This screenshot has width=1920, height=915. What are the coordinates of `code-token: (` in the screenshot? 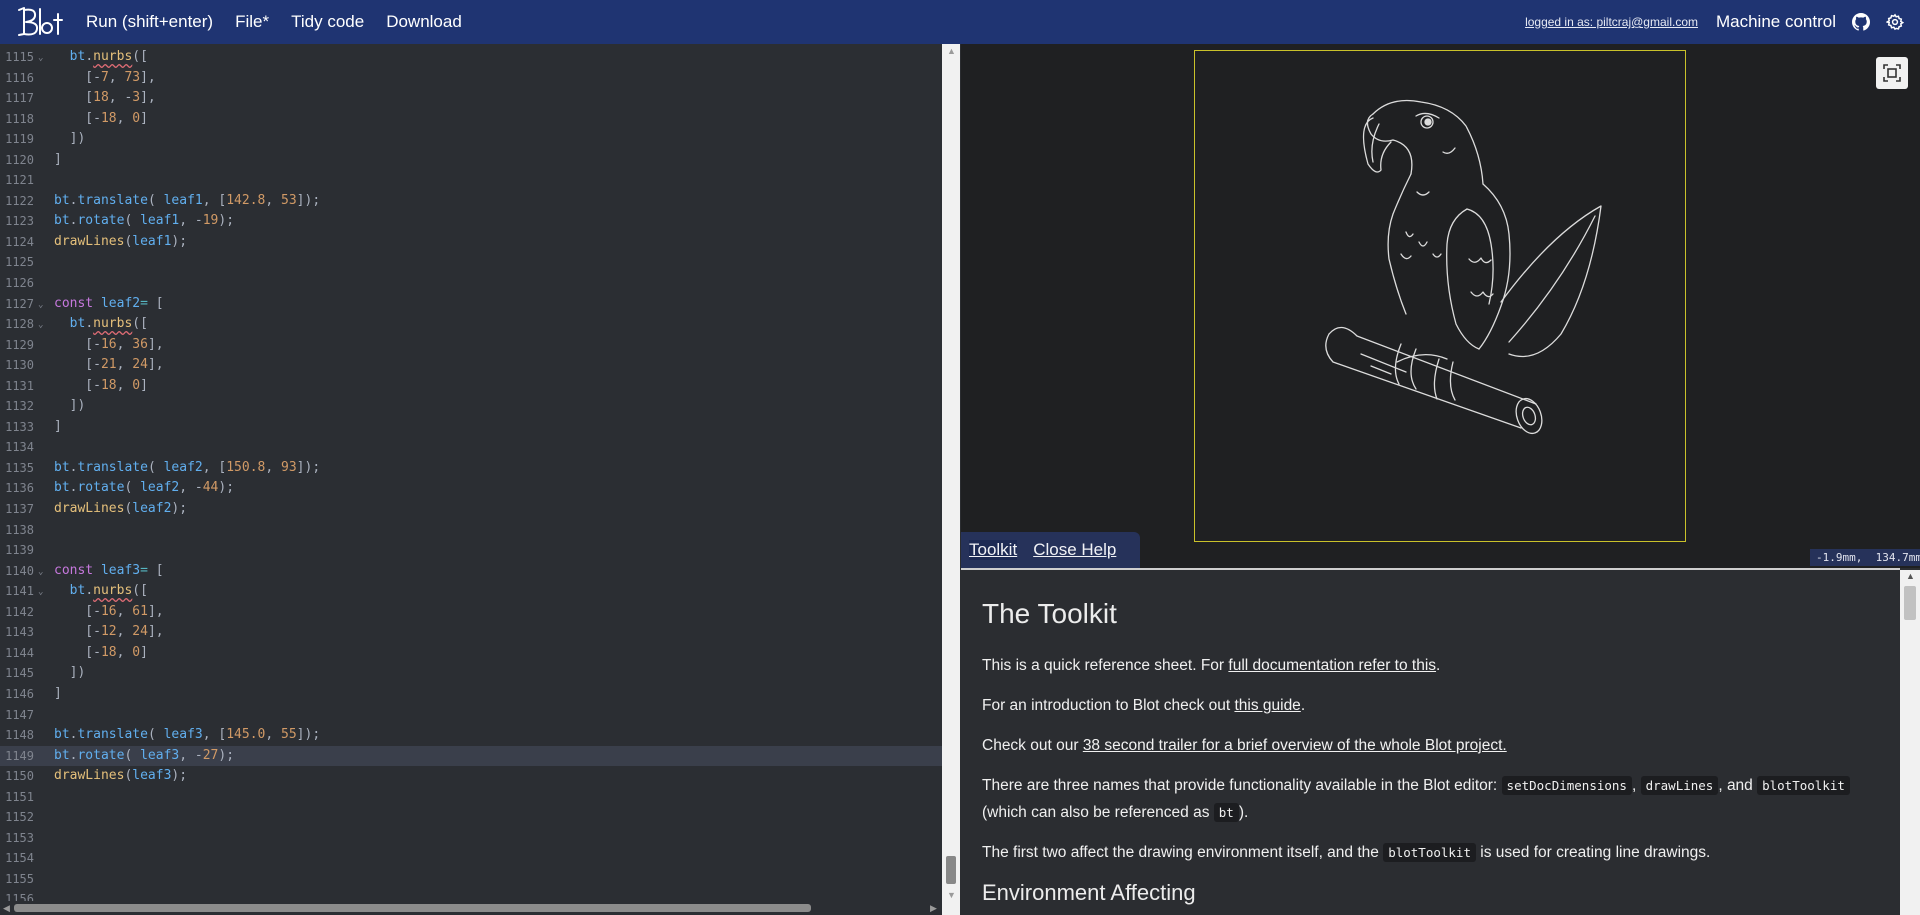 It's located at (155, 467).